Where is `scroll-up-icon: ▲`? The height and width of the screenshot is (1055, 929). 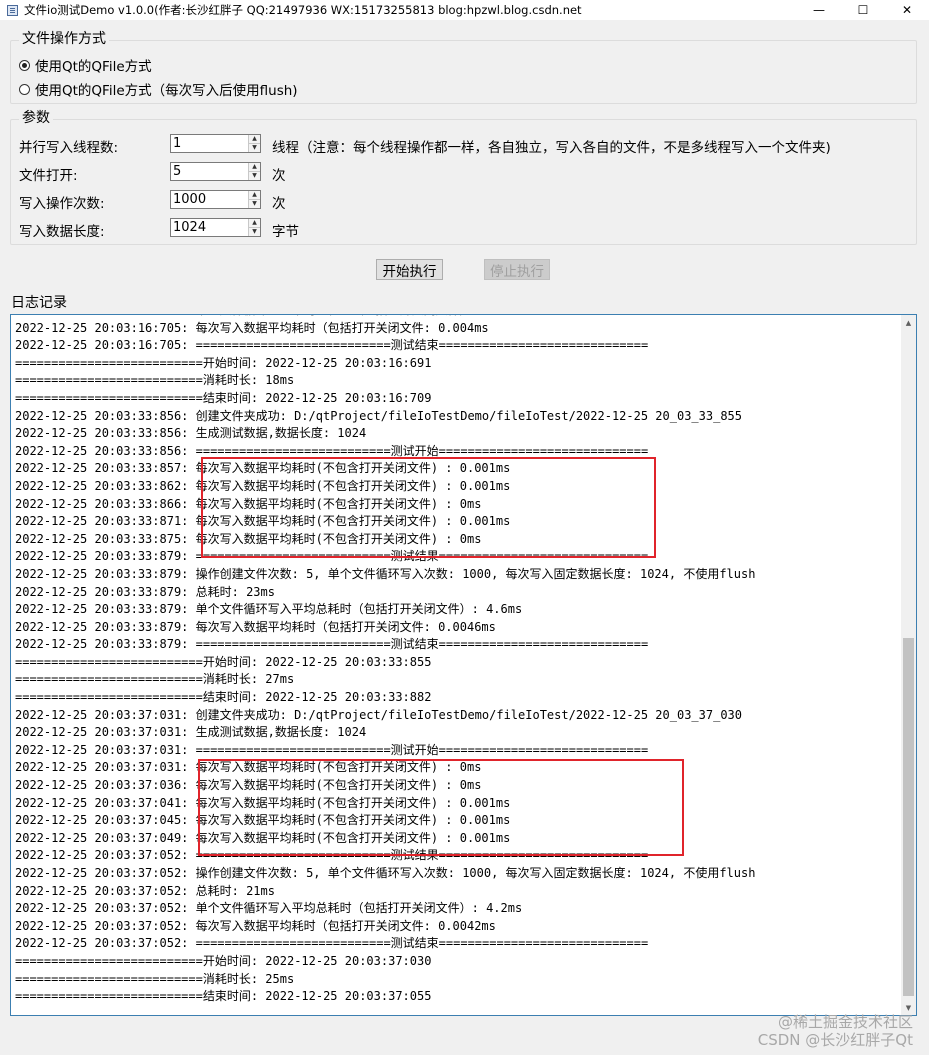
scroll-up-icon: ▲ is located at coordinates (908, 322).